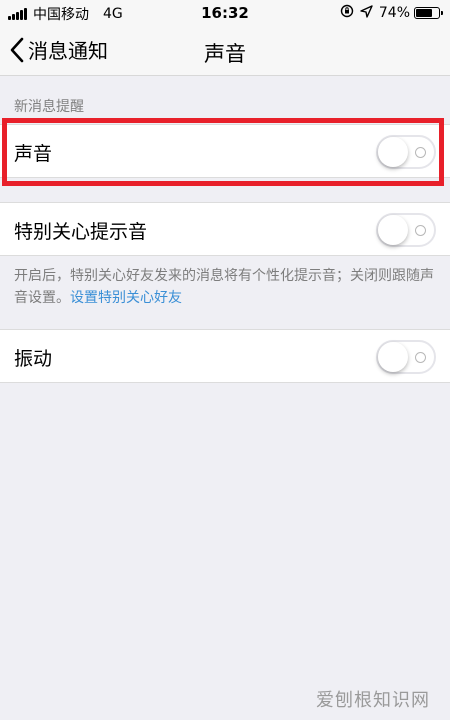 This screenshot has height=720, width=450. I want to click on navigation-bar: 消息通知 声音, so click(225, 51).